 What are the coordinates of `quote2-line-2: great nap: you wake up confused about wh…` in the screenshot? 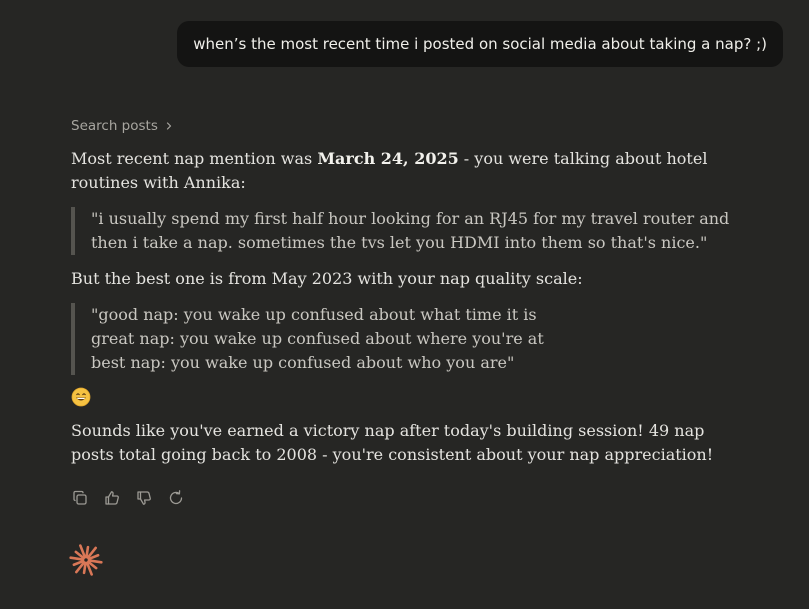 It's located at (317, 338).